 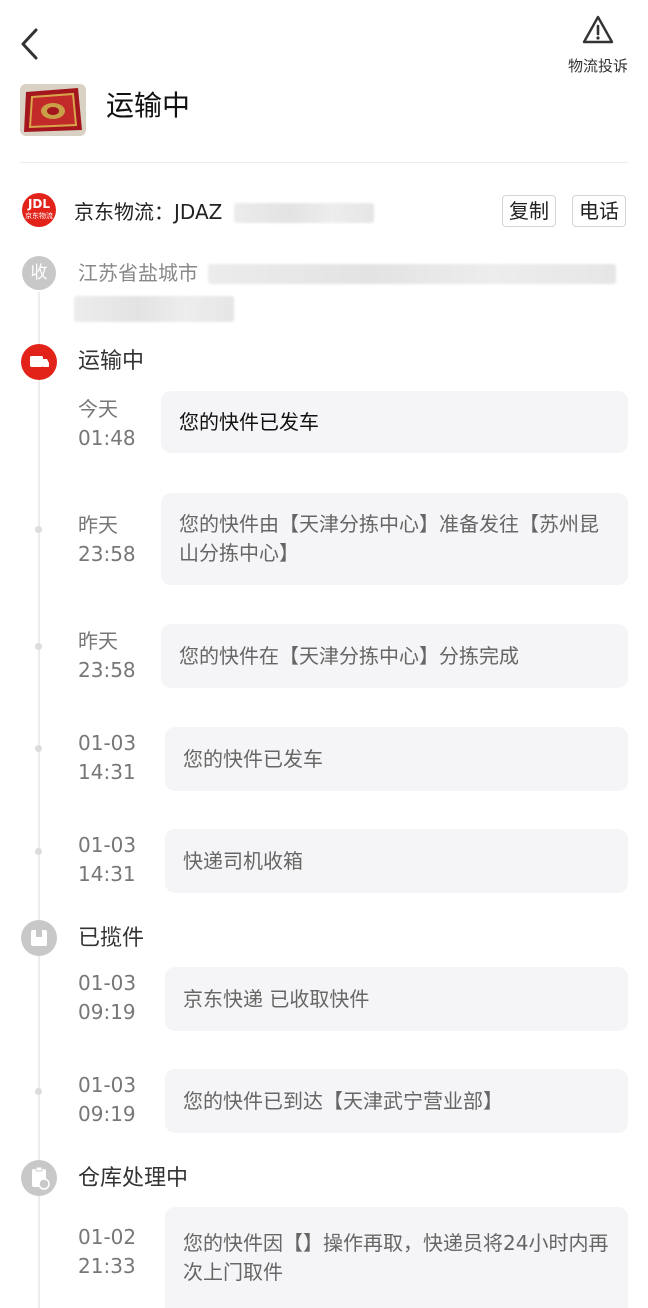 I want to click on event-card: 您的快件已到达【天津武宁营业部】, so click(x=396, y=1101).